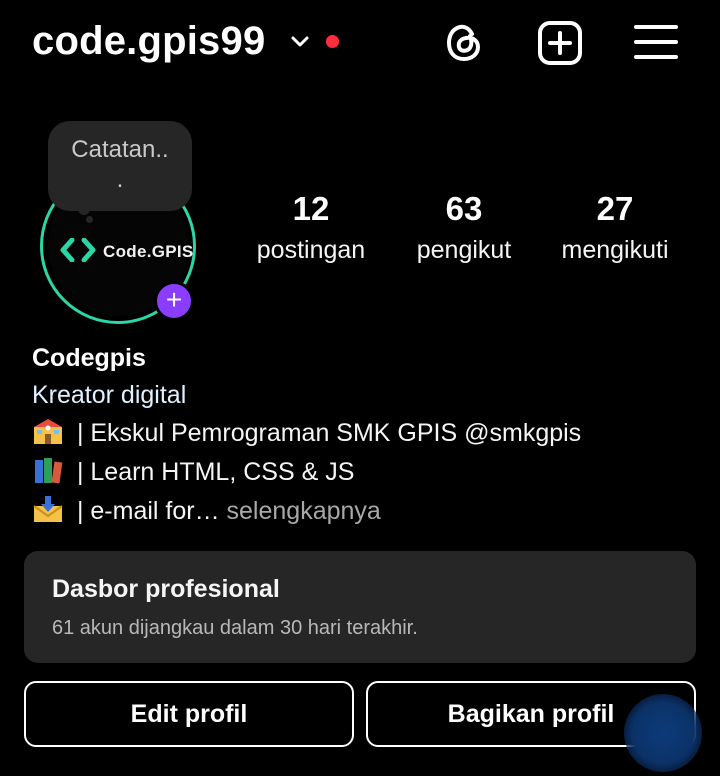 The height and width of the screenshot is (776, 720). I want to click on bio-line: | e-mail for… selengkapnya, so click(362, 511).